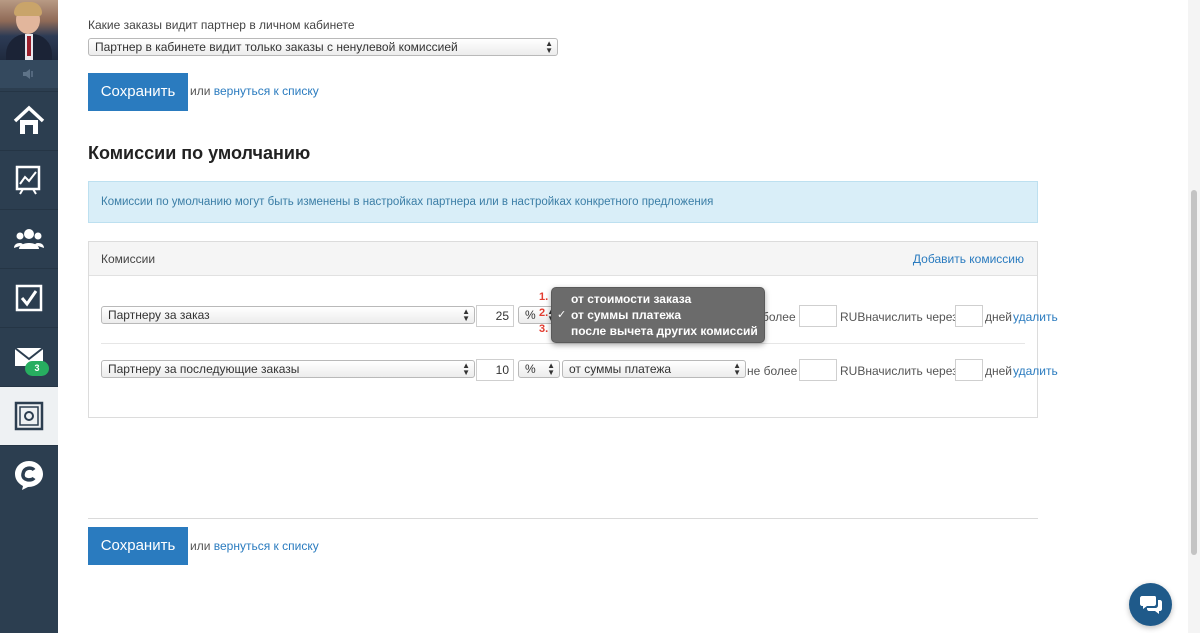 The width and height of the screenshot is (1200, 633). What do you see at coordinates (779, 317) in the screenshot?
I see `max-label: более` at bounding box center [779, 317].